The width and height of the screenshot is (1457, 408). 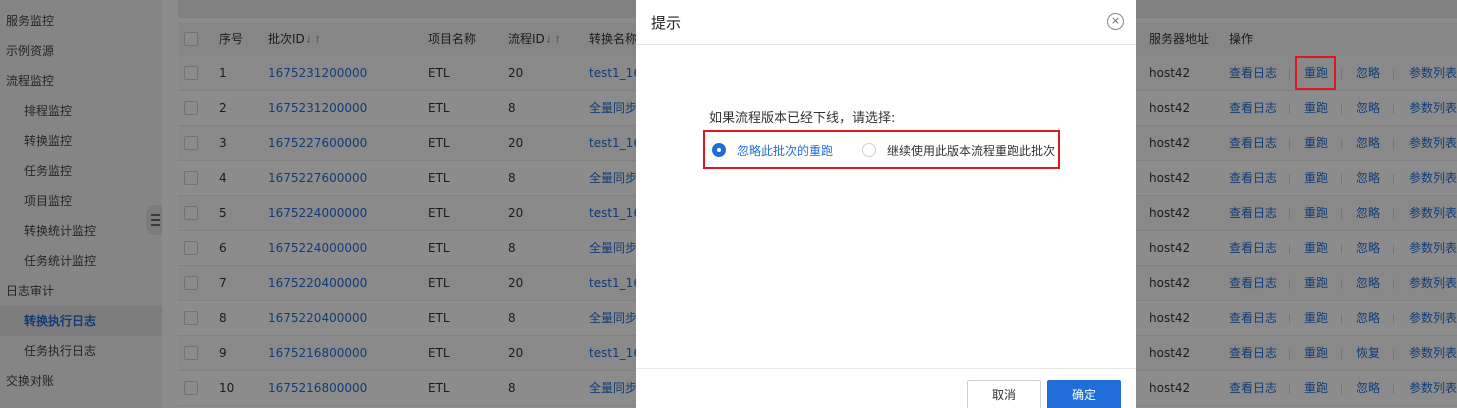 I want to click on radio-ignore-label: 忽略此批次的重跑, so click(x=785, y=150).